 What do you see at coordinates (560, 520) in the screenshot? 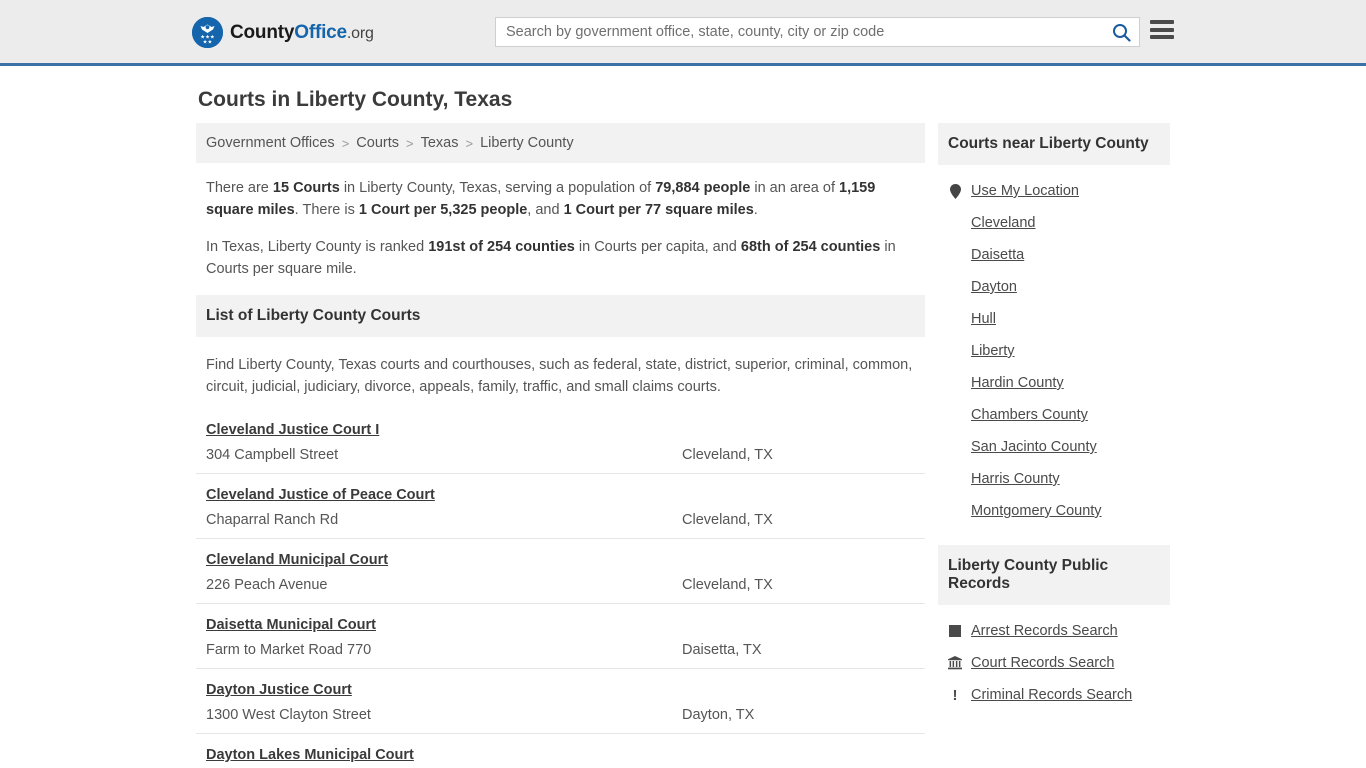
I see `court-meta: Chaparral Ranch Rd Cleveland, TX` at bounding box center [560, 520].